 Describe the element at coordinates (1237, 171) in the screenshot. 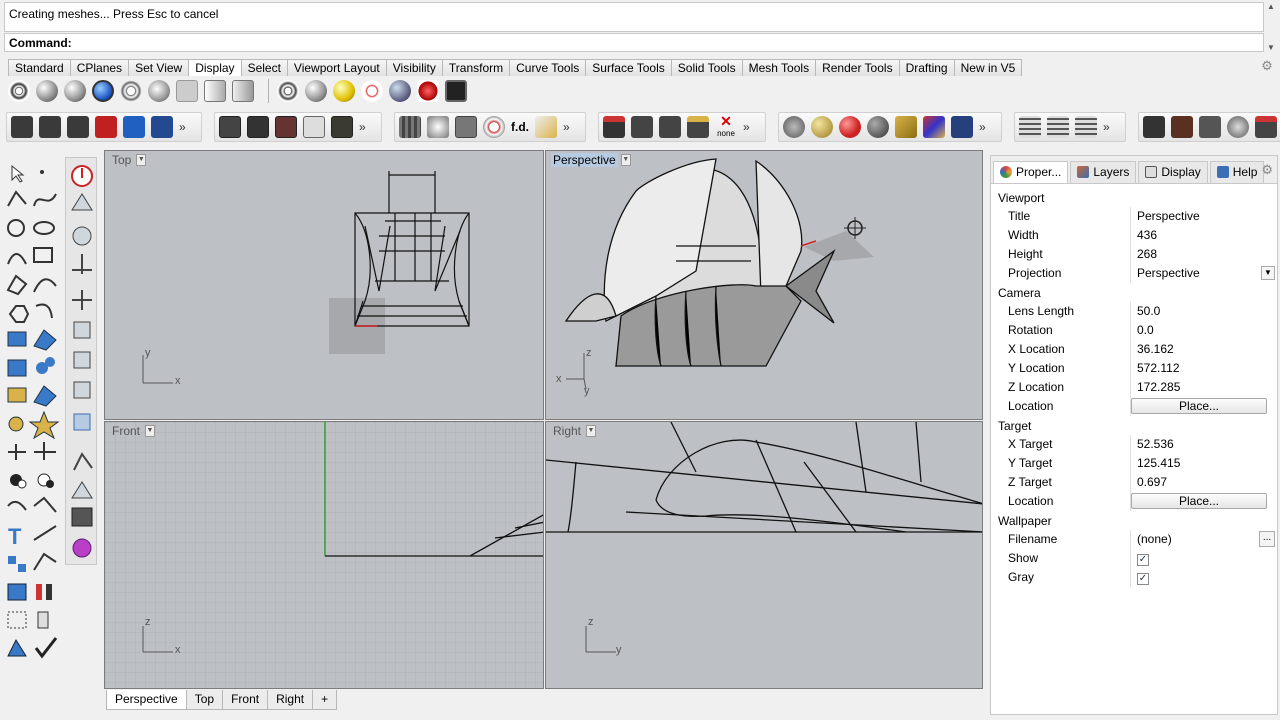

I see `tab-help: Help` at that location.